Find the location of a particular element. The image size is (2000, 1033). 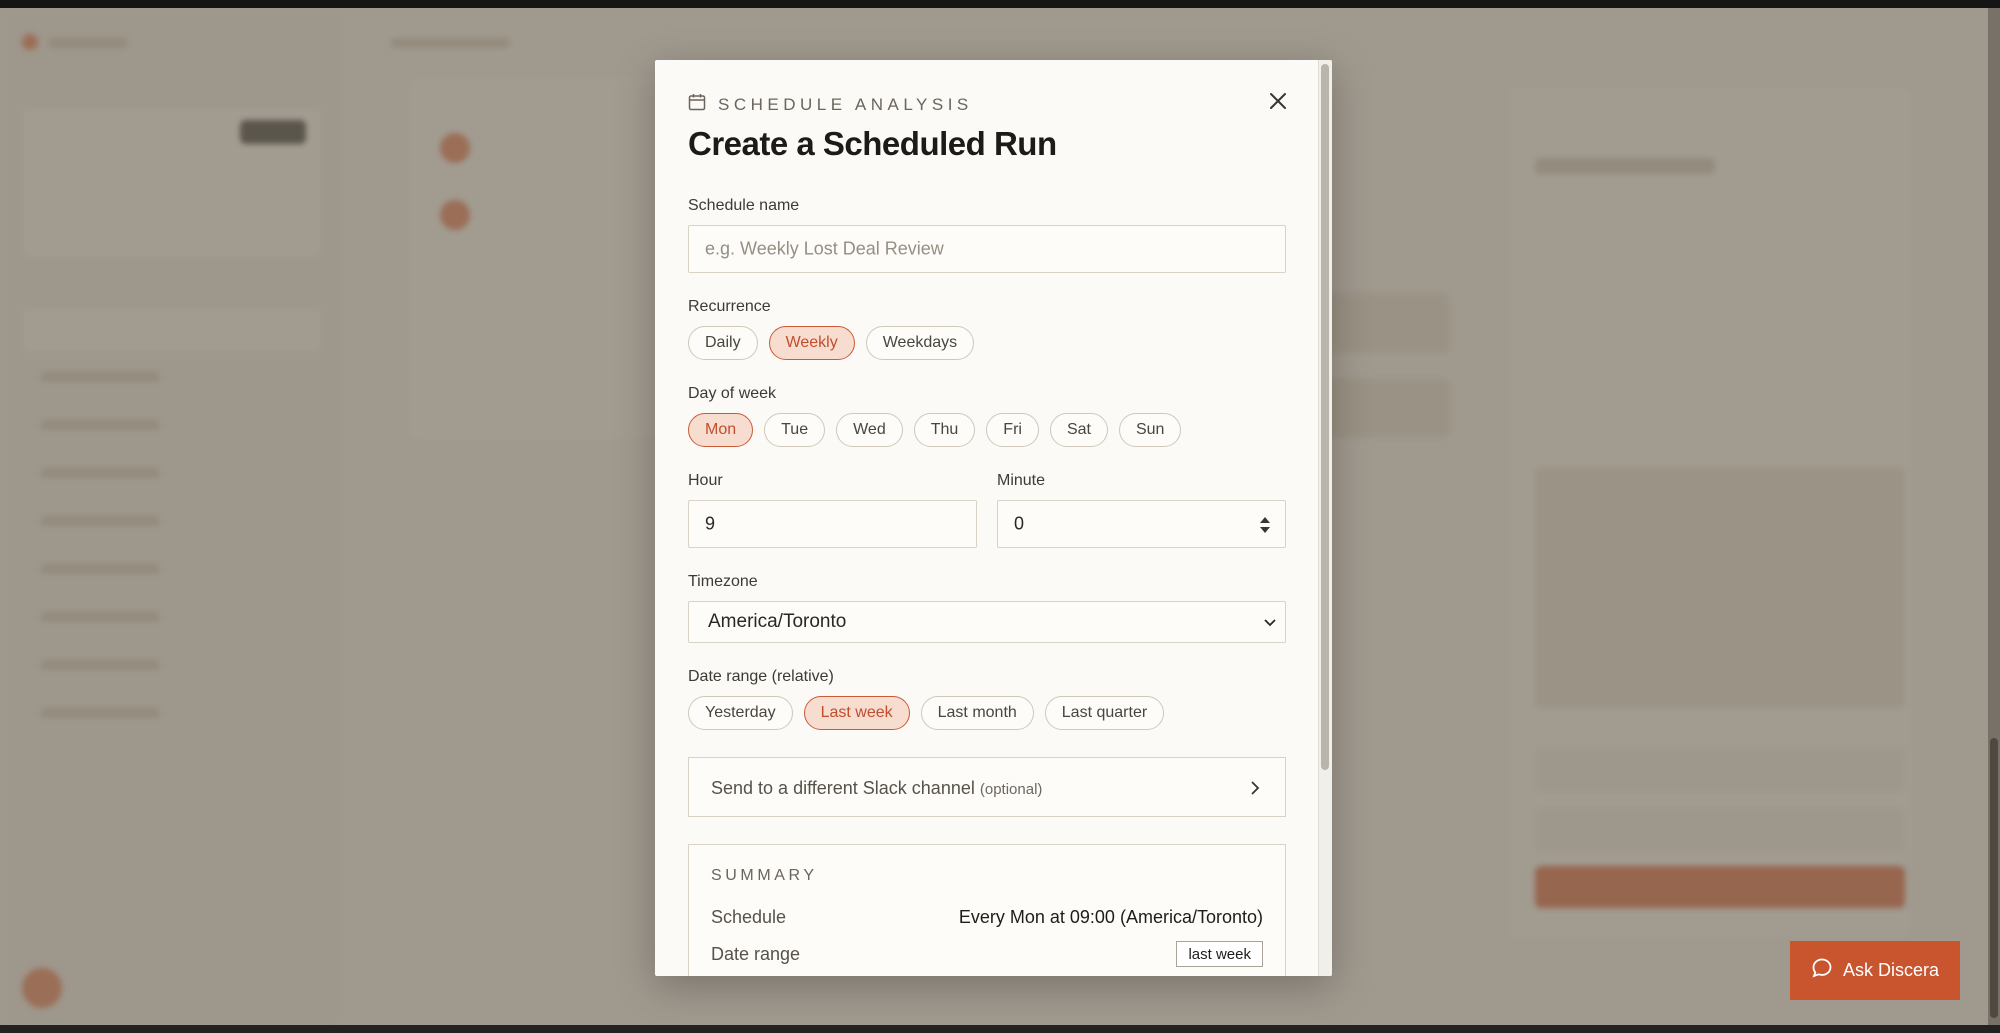

day-sat: Sat is located at coordinates (1078, 430).